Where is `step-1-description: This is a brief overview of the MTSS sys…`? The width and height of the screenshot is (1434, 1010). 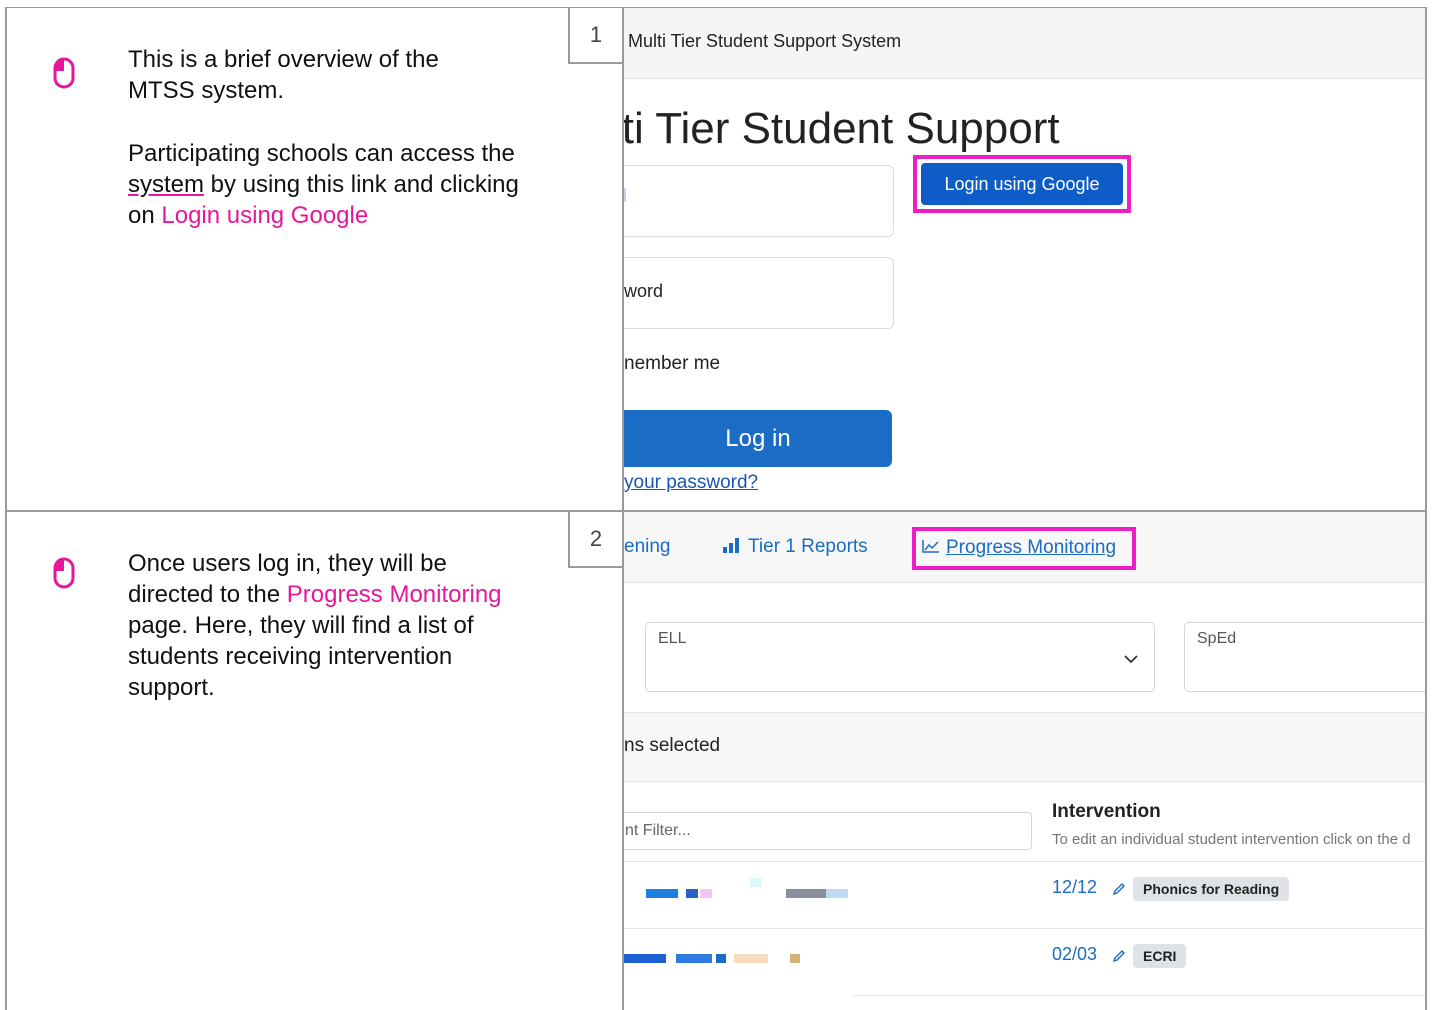 step-1-description: This is a brief overview of the MTSS sys… is located at coordinates (338, 137).